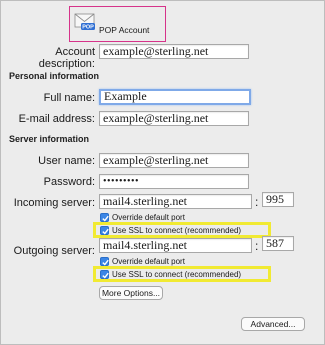  Describe the element at coordinates (175, 97) in the screenshot. I see `full-name-field: Example` at that location.